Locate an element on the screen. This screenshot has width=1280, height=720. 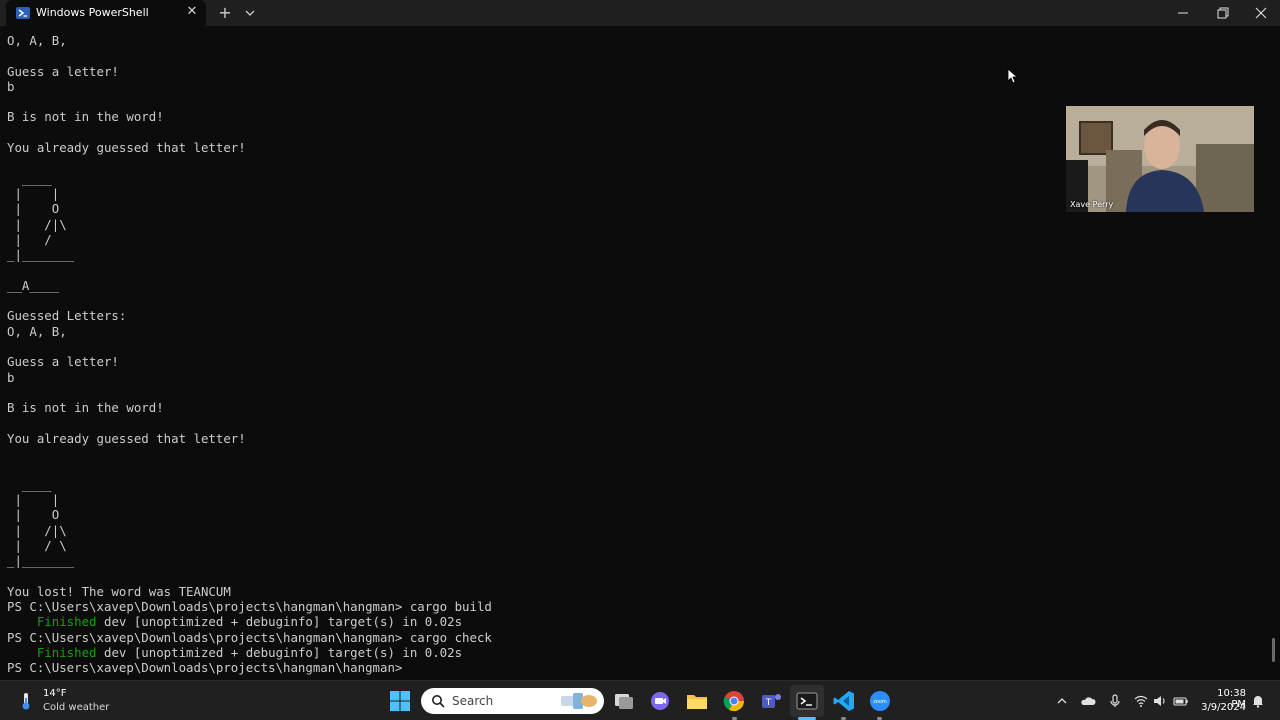
battery-icon is located at coordinates (1181, 701).